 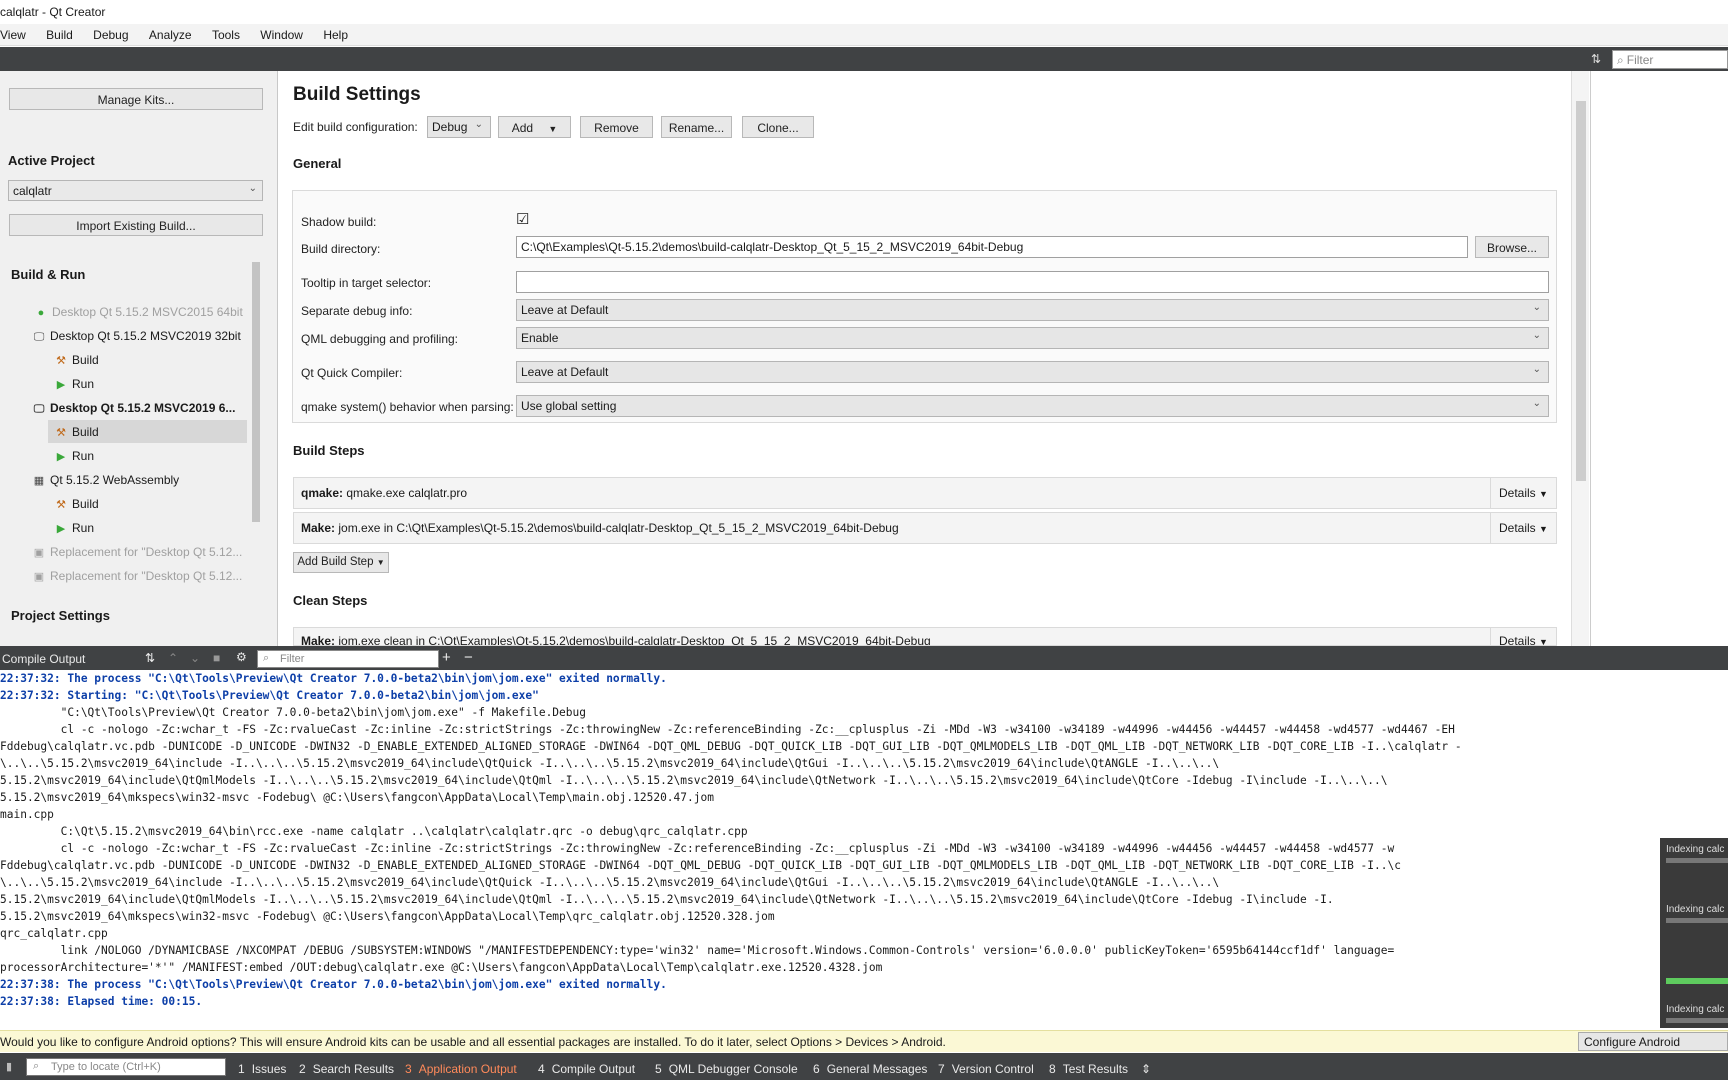 What do you see at coordinates (226, 33) in the screenshot?
I see `menu-tools: Tools` at bounding box center [226, 33].